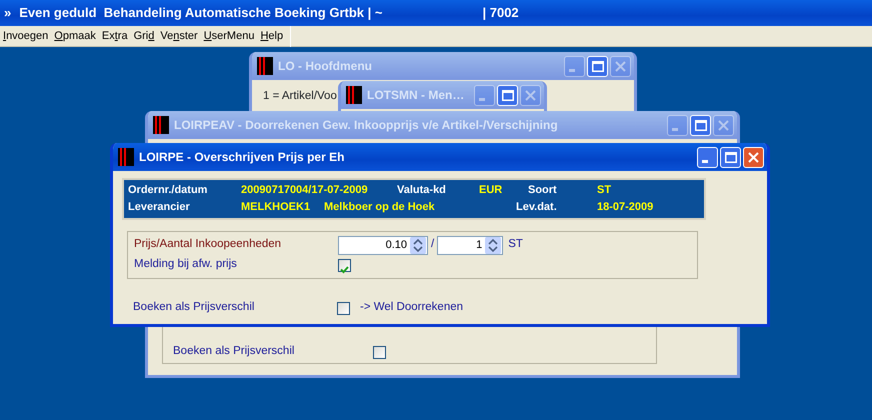  Describe the element at coordinates (229, 36) in the screenshot. I see `menu-item: UserMenu` at that location.